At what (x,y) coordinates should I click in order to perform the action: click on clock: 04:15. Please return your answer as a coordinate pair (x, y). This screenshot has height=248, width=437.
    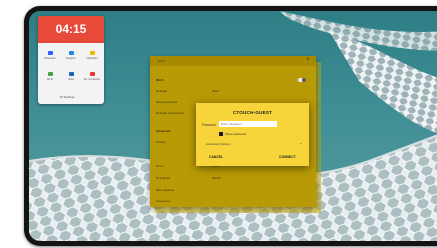
    Looking at the image, I should click on (71, 29).